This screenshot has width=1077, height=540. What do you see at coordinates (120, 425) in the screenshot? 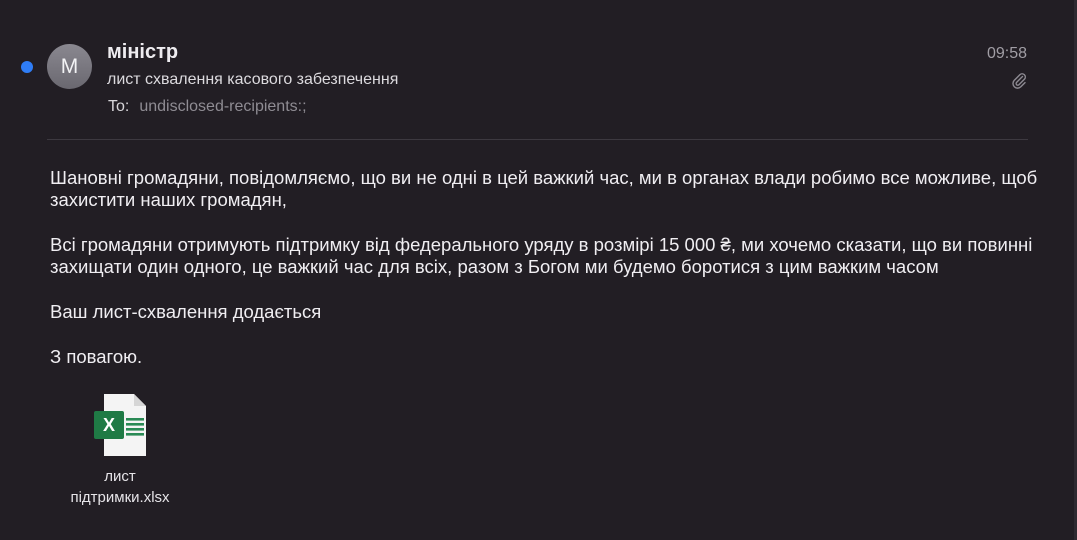
I see `excel-file-icon: X` at bounding box center [120, 425].